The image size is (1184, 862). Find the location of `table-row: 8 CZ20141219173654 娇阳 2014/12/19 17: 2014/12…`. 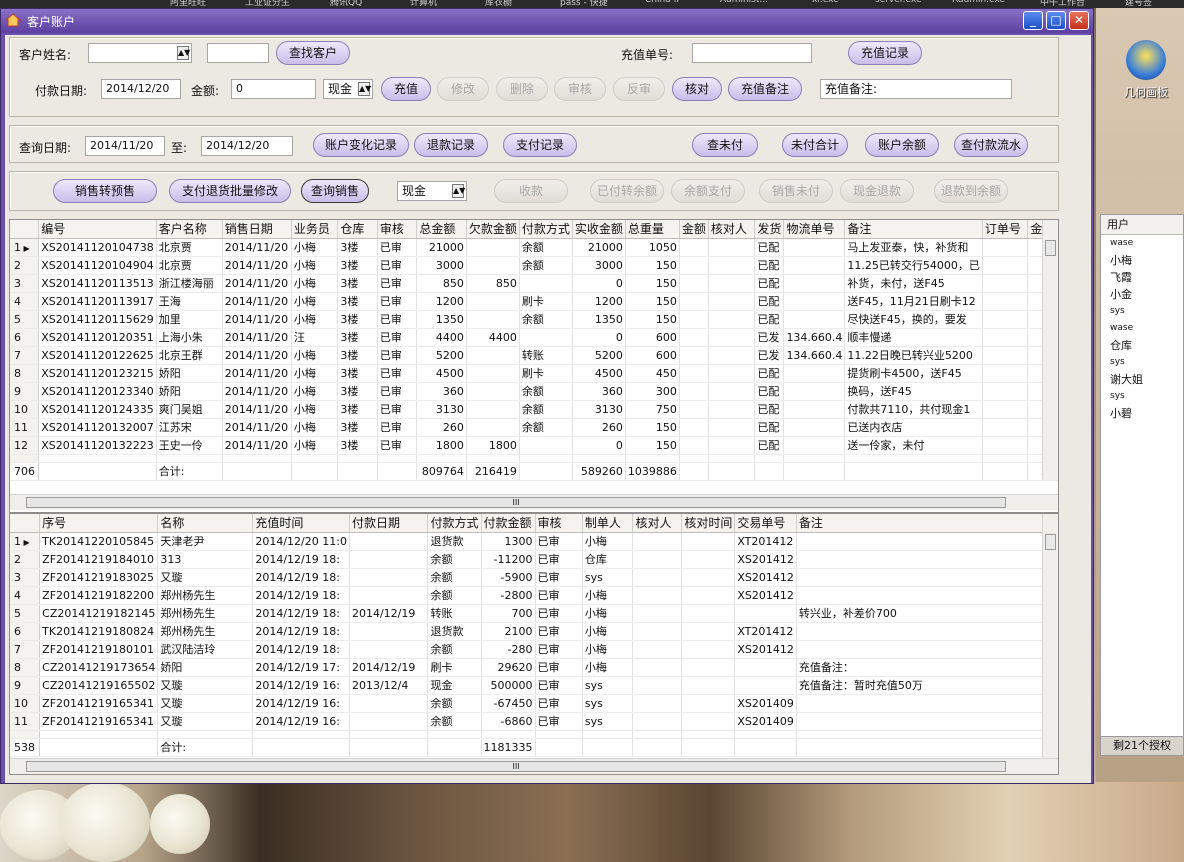

table-row: 8 CZ20141219173654 娇阳 2014/12/19 17: 2014/12… is located at coordinates (534, 667).